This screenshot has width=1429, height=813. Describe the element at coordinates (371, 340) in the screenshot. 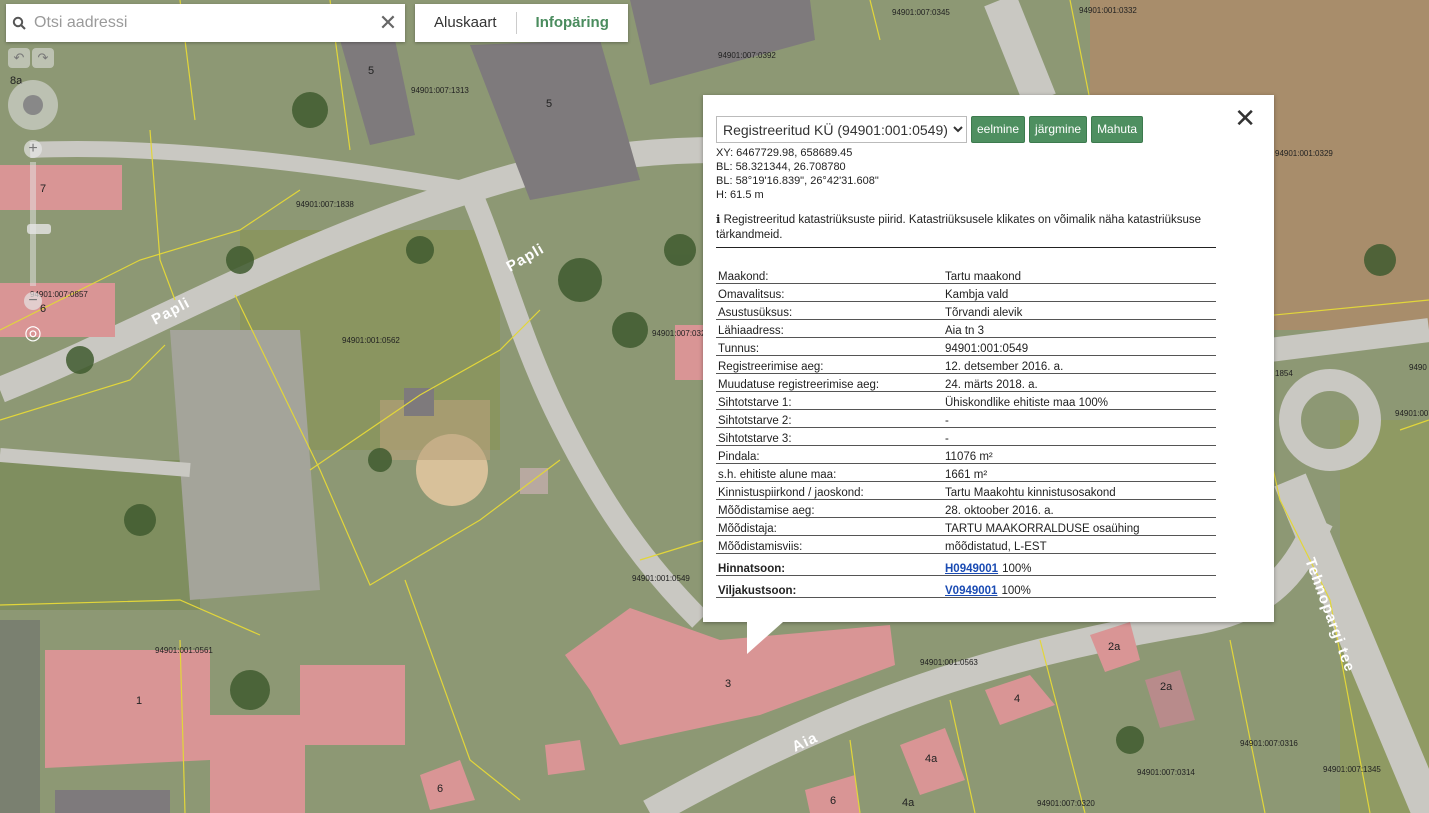

I see `parcel-label: 94901:001:0562` at that location.